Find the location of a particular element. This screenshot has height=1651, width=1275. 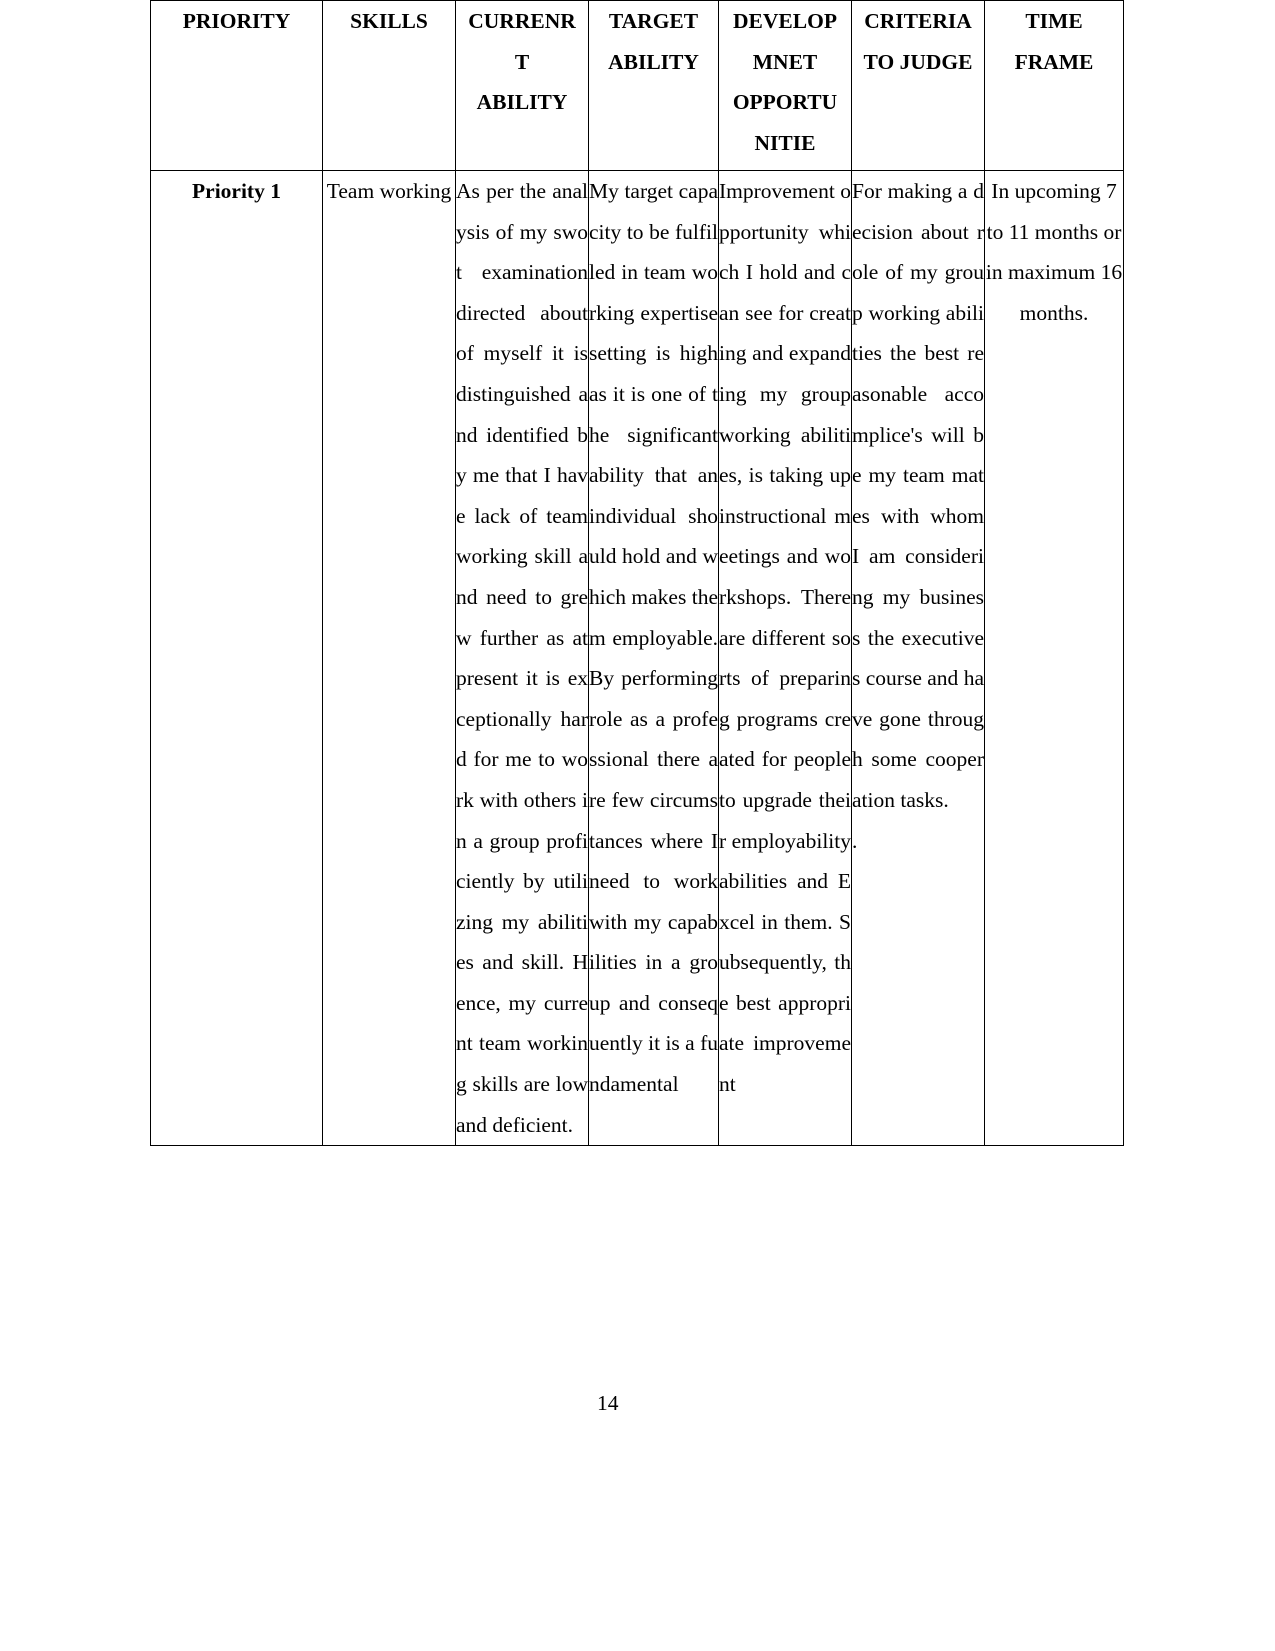

column-header-development-line-1: DEVELOP is located at coordinates (785, 21).